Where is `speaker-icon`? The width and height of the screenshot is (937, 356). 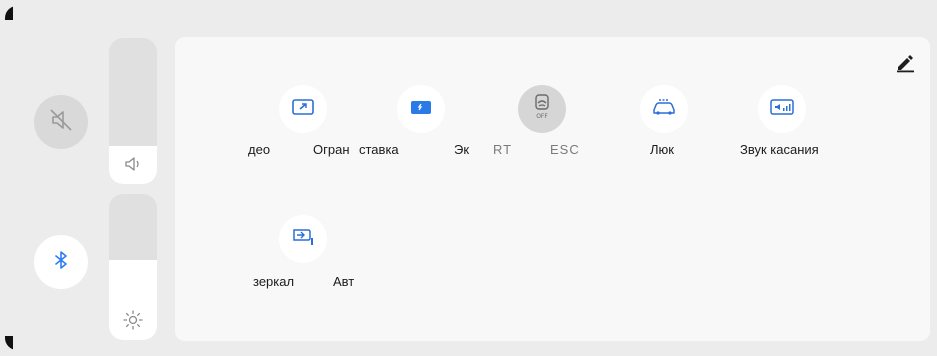 speaker-icon is located at coordinates (133, 164).